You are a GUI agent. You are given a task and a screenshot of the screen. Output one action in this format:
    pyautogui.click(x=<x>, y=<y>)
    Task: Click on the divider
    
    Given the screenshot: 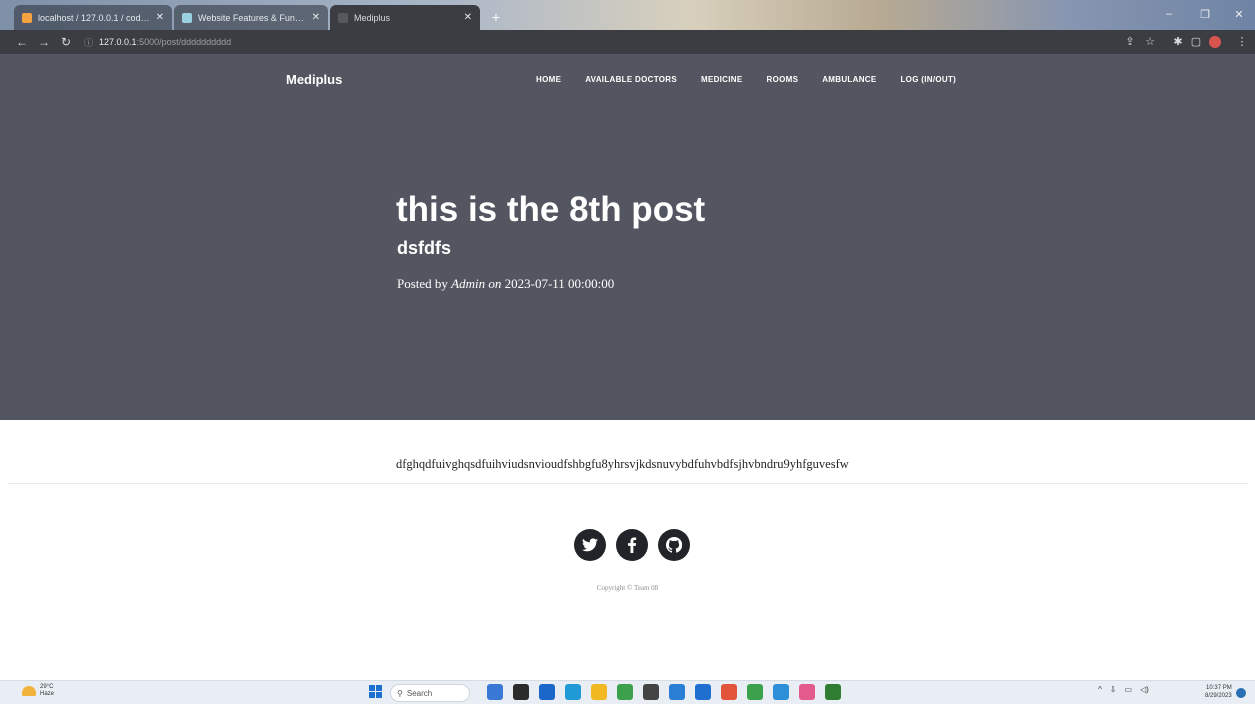 What is the action you would take?
    pyautogui.click(x=628, y=483)
    